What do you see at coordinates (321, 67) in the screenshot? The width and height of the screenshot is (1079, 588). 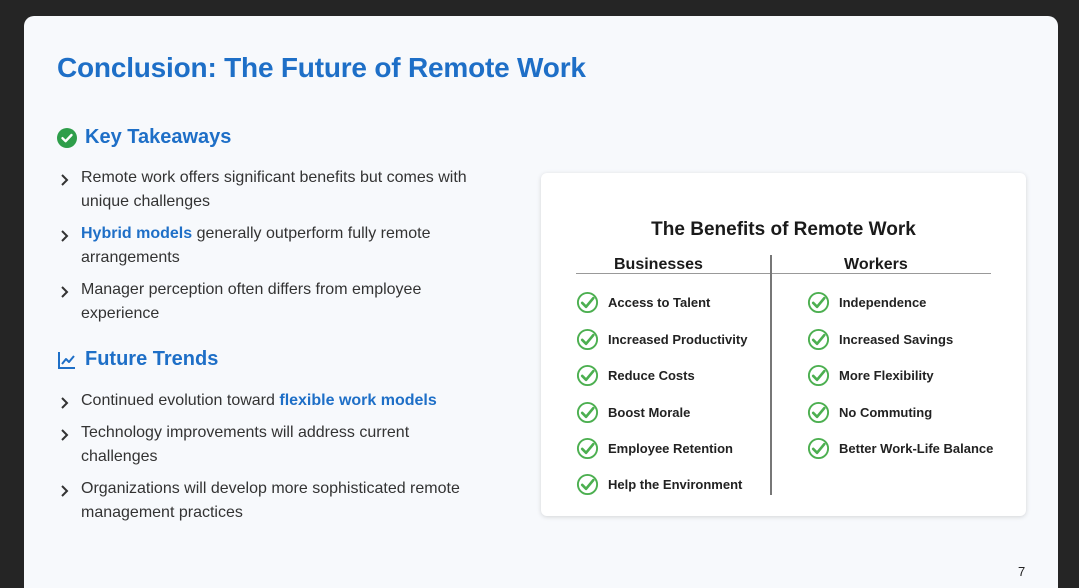 I see `page-title: Conclusion: The Future of Remote Work` at bounding box center [321, 67].